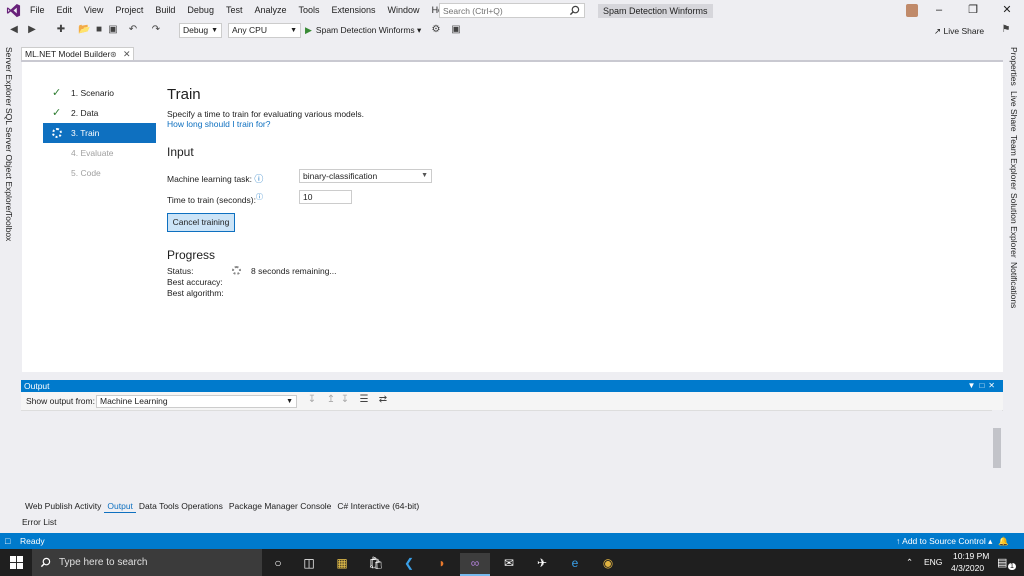 This screenshot has width=1024, height=576. Describe the element at coordinates (113, 30) in the screenshot. I see `save-all-icon: ▣` at that location.